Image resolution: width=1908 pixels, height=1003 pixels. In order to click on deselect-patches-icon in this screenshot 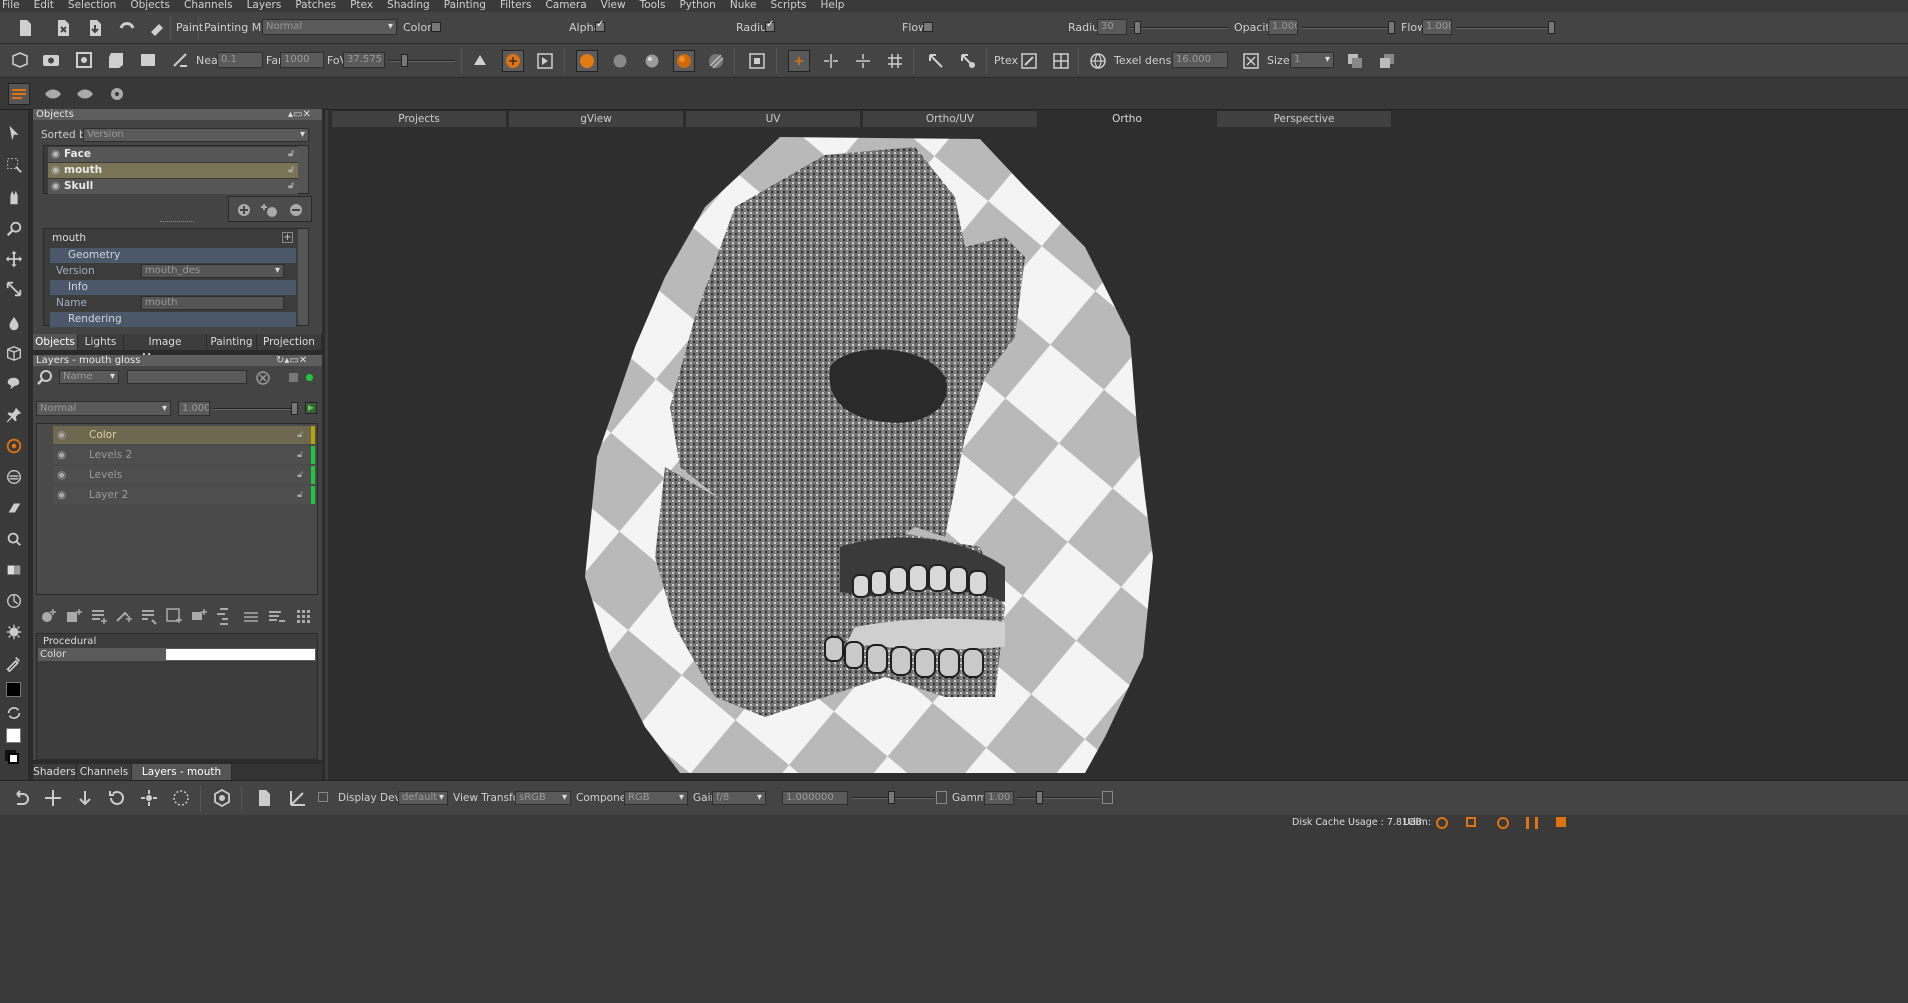, I will do `click(968, 61)`.